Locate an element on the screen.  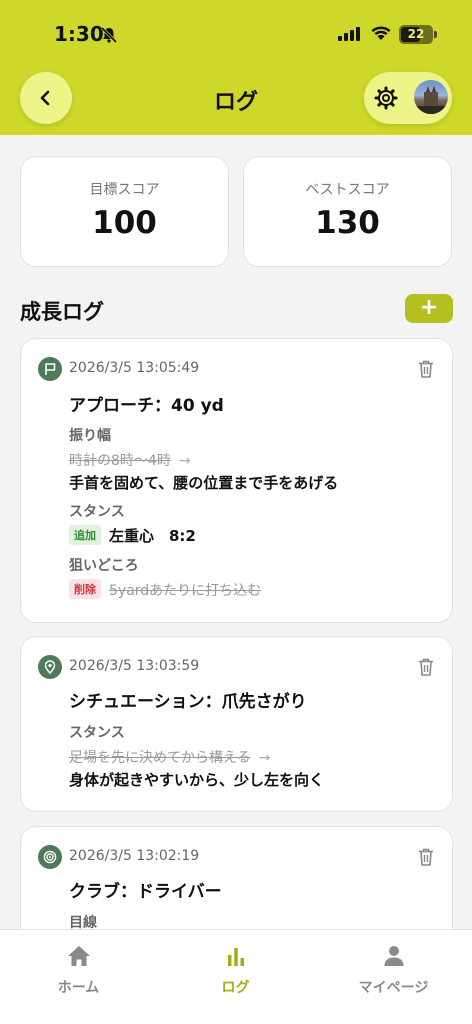
battery-level: 22 is located at coordinates (416, 34).